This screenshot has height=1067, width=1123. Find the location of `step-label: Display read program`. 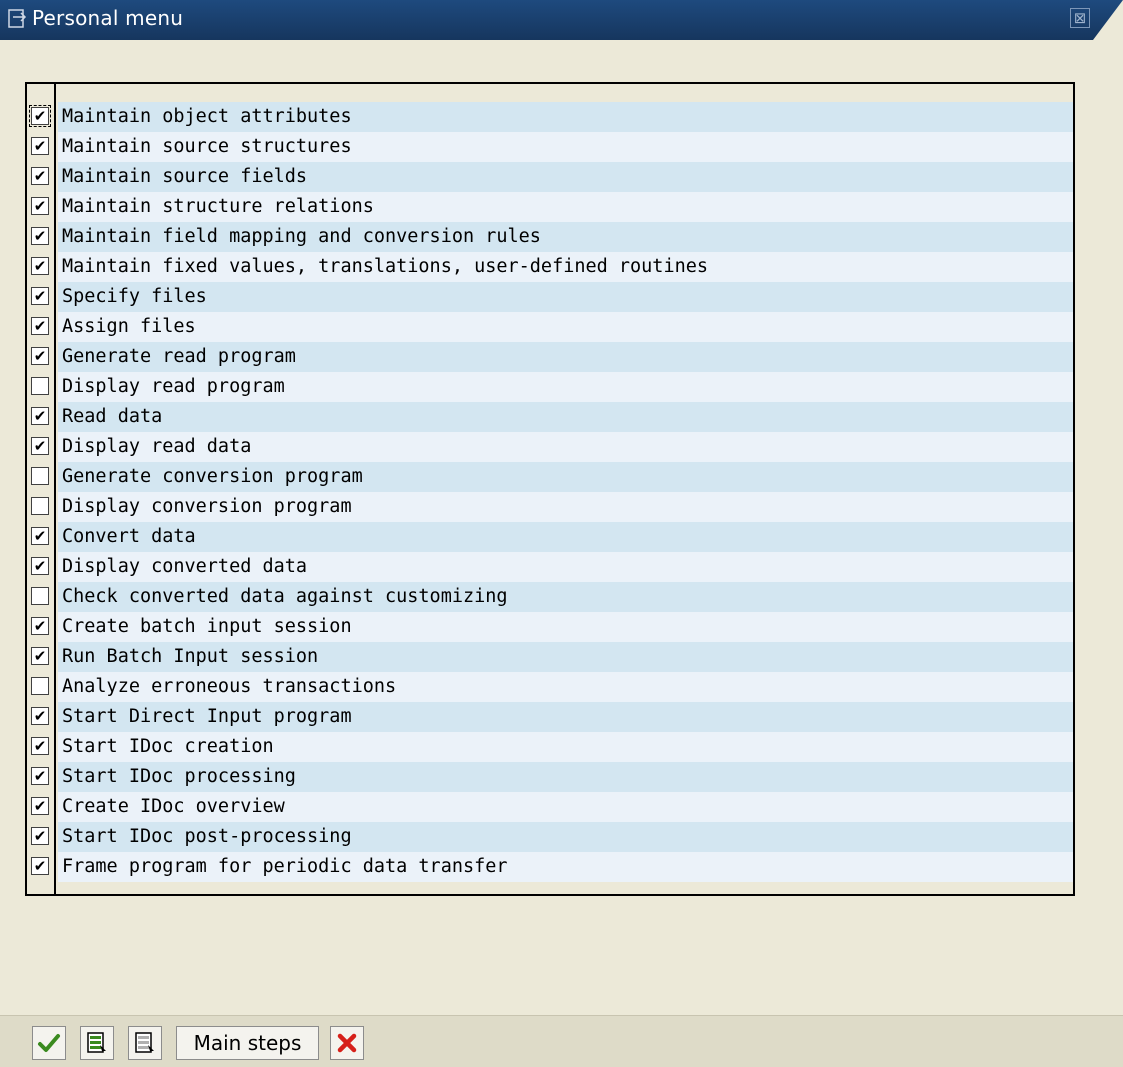

step-label: Display read program is located at coordinates (565, 387).